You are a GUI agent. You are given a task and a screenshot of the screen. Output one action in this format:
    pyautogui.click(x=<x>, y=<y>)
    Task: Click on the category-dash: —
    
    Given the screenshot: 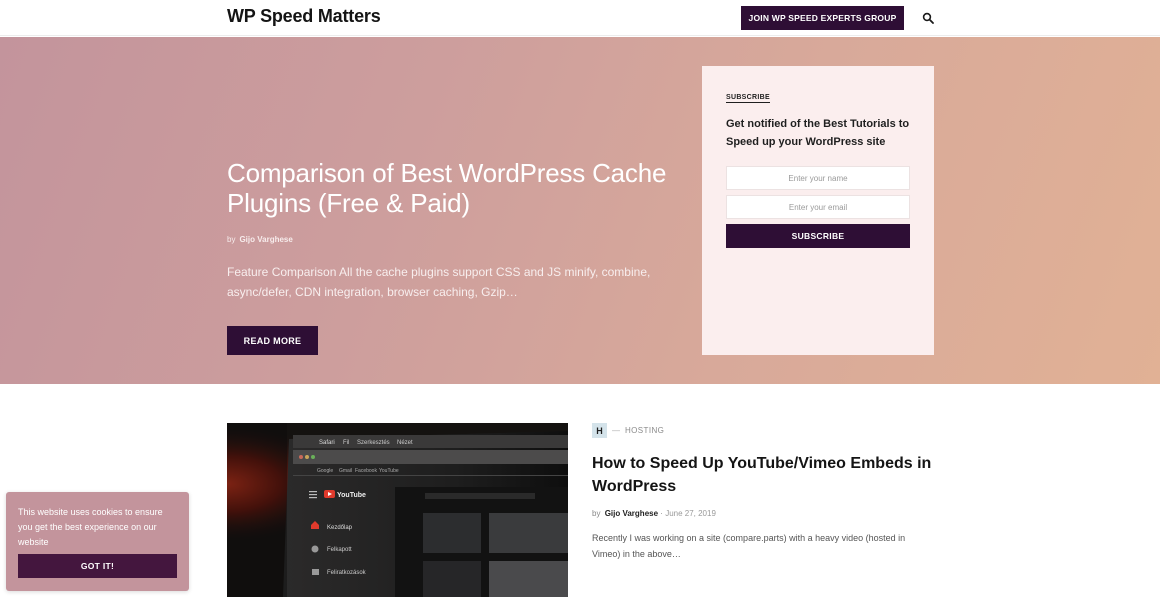 What is the action you would take?
    pyautogui.click(x=616, y=430)
    